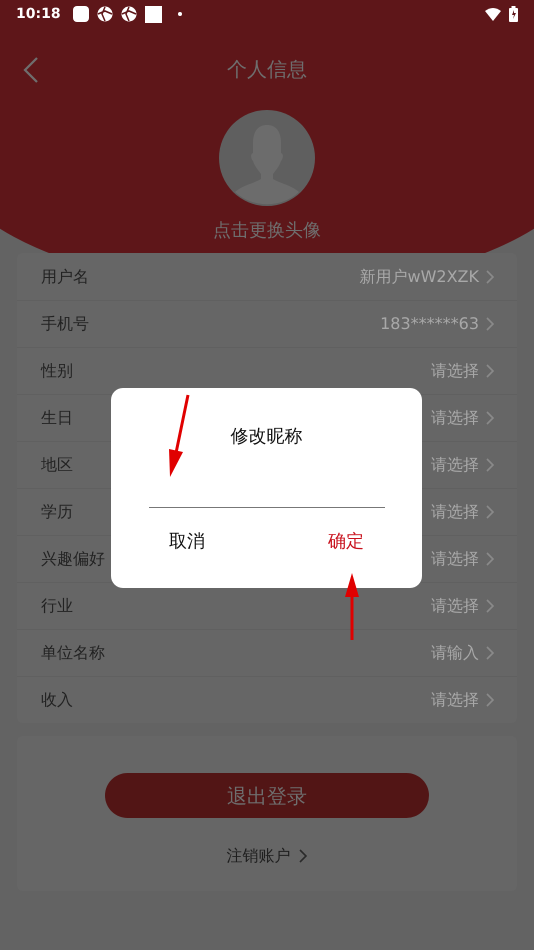 The image size is (534, 950). What do you see at coordinates (73, 653) in the screenshot?
I see `field-label: 单位名称` at bounding box center [73, 653].